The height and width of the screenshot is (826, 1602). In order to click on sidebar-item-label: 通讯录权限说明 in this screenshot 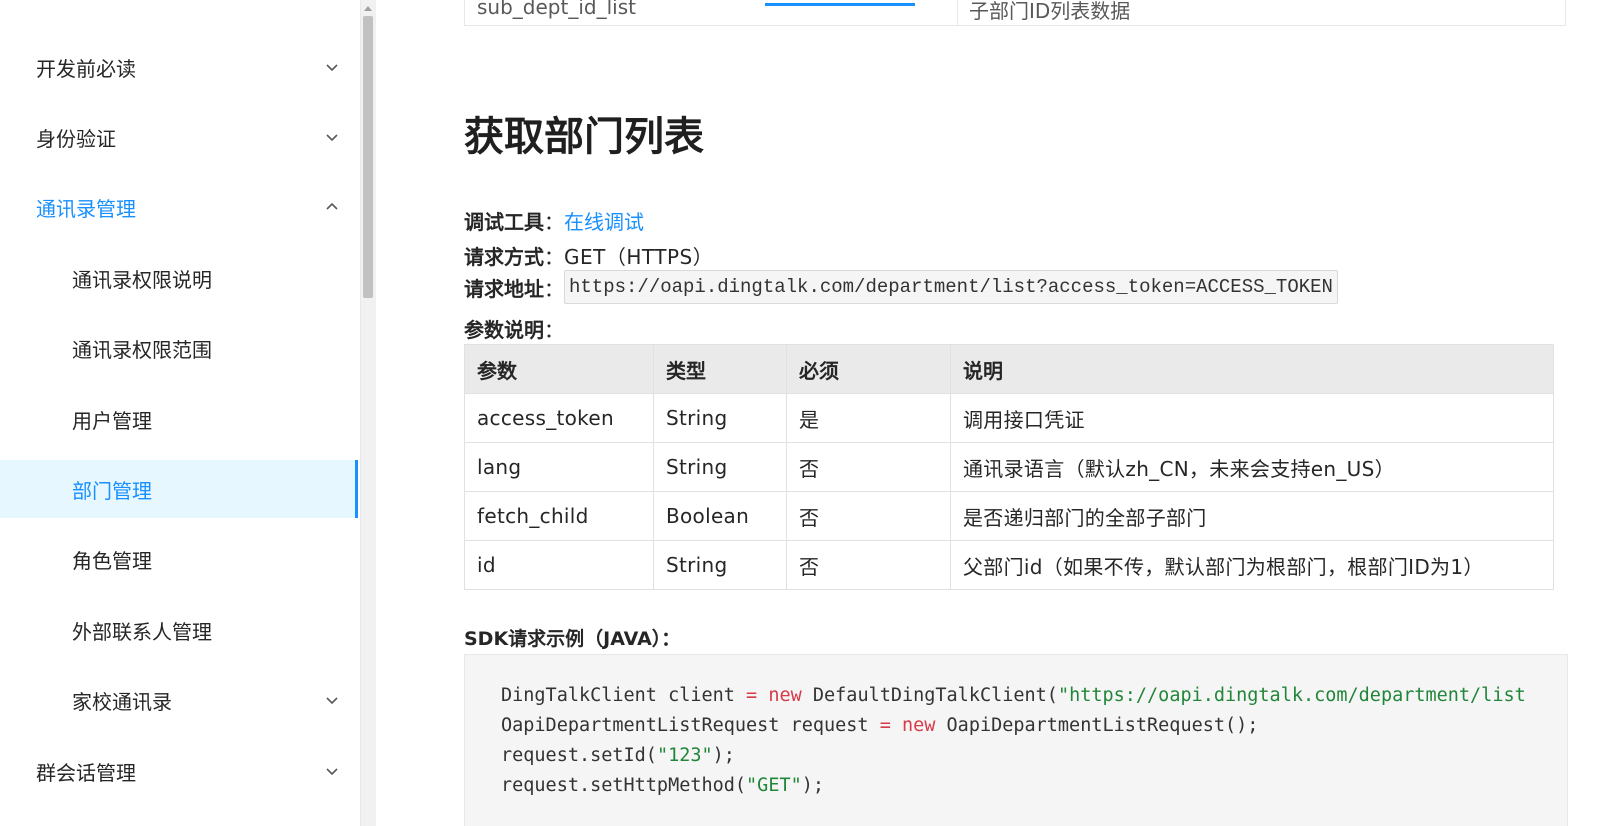, I will do `click(142, 279)`.